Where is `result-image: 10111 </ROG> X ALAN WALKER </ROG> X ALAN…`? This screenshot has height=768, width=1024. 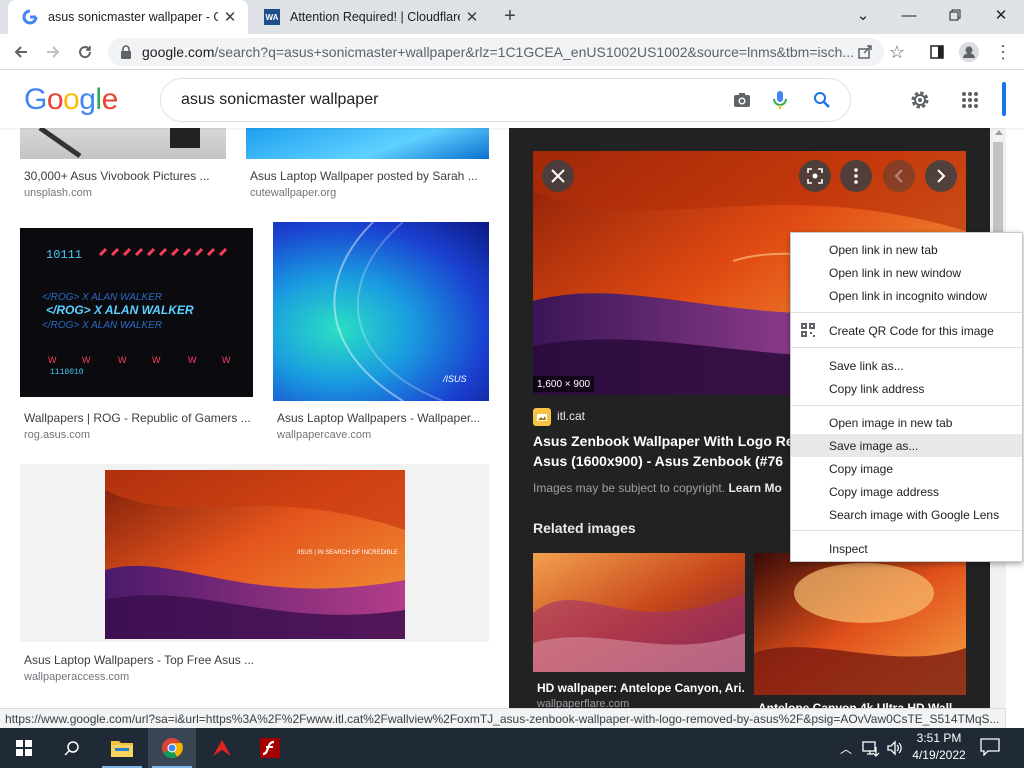
result-image: 10111 </ROG> X ALAN WALKER </ROG> X ALAN… is located at coordinates (136, 312).